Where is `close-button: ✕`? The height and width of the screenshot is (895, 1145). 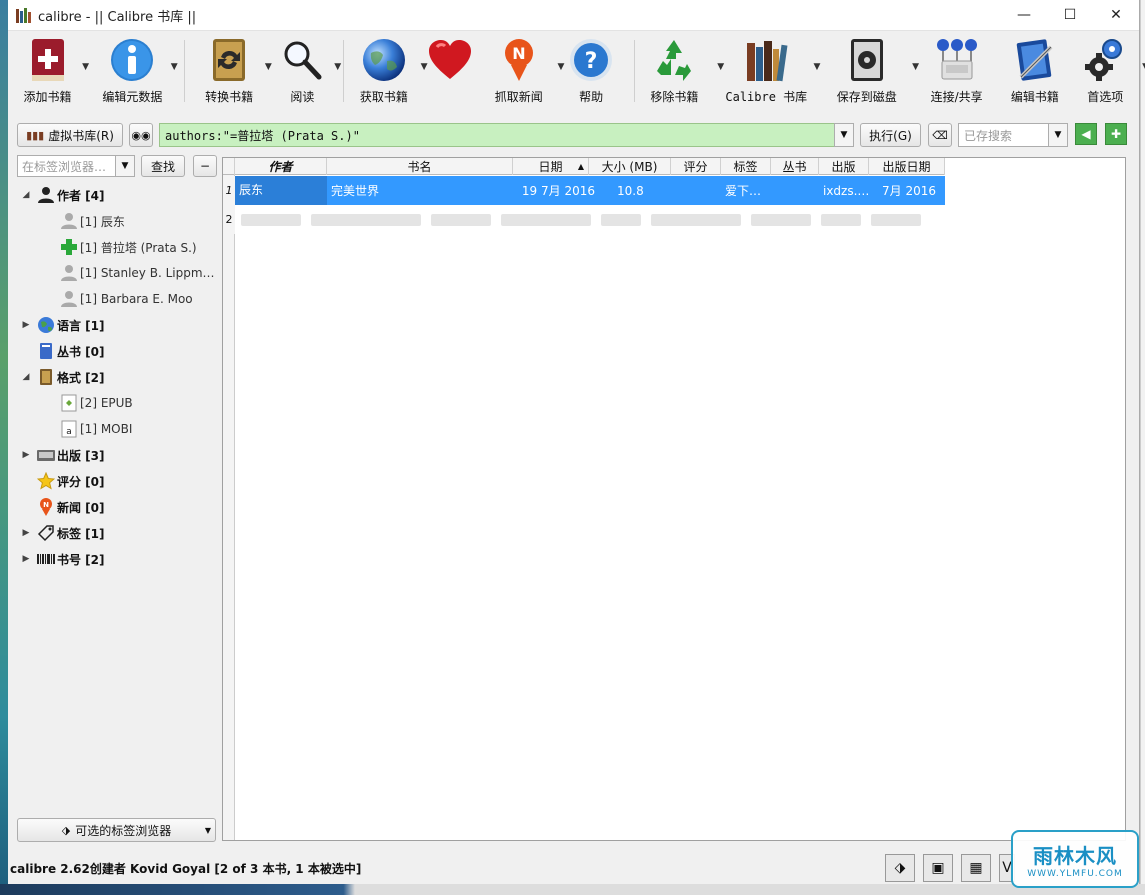
close-button: ✕ is located at coordinates (1116, 15).